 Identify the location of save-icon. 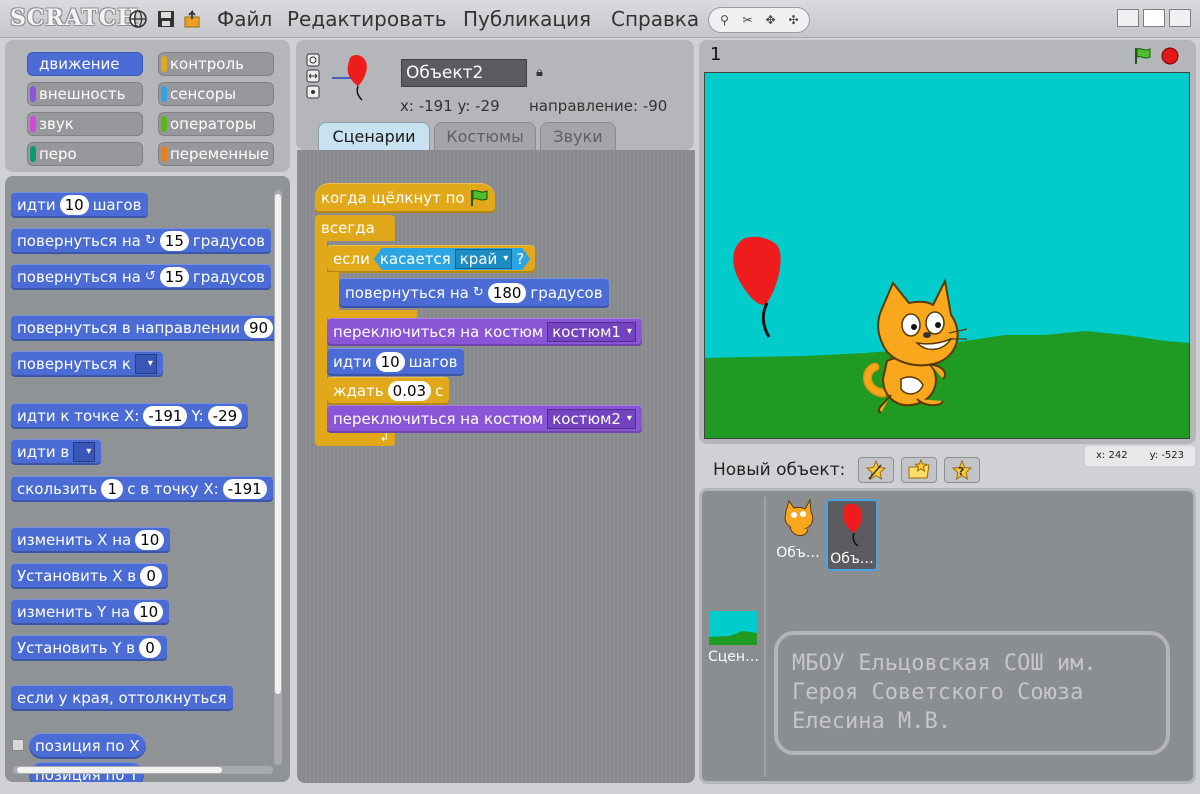
(166, 19).